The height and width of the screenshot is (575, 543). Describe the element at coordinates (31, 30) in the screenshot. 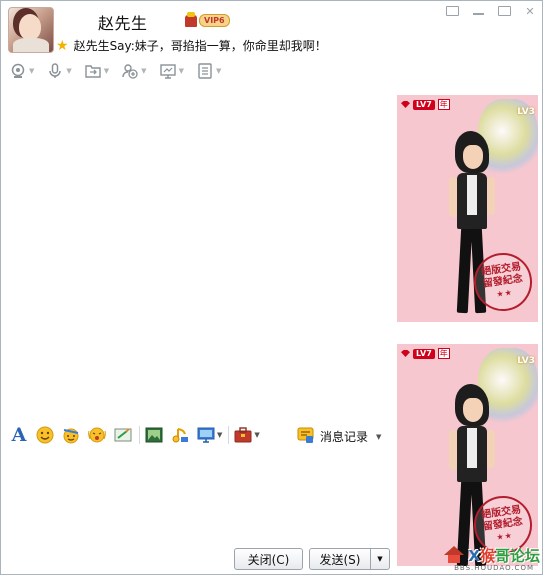

I see `contact-avatar` at that location.